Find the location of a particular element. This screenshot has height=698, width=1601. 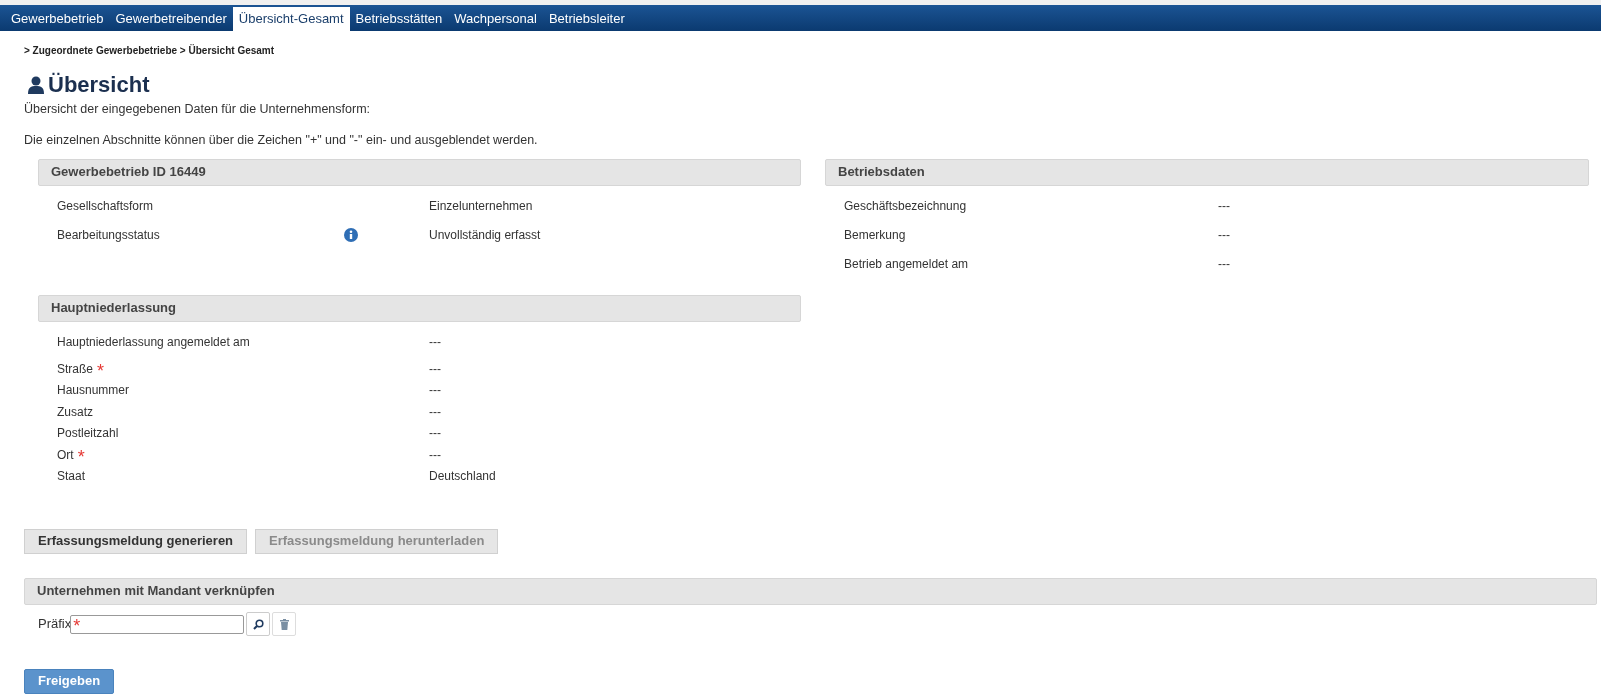

field-label: Bearbeitungsstatus is located at coordinates (108, 235).